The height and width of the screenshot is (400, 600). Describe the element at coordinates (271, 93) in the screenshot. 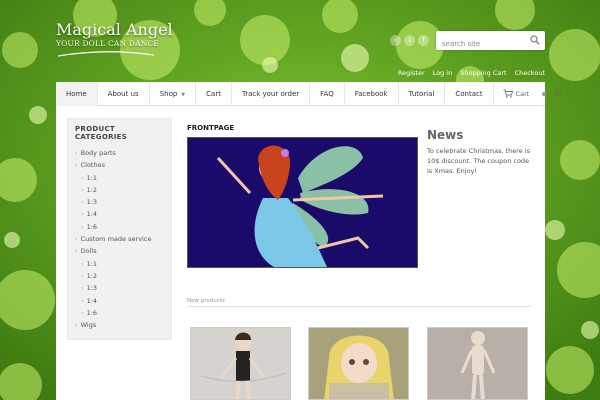

I see `nav-track-order: Track your order` at that location.